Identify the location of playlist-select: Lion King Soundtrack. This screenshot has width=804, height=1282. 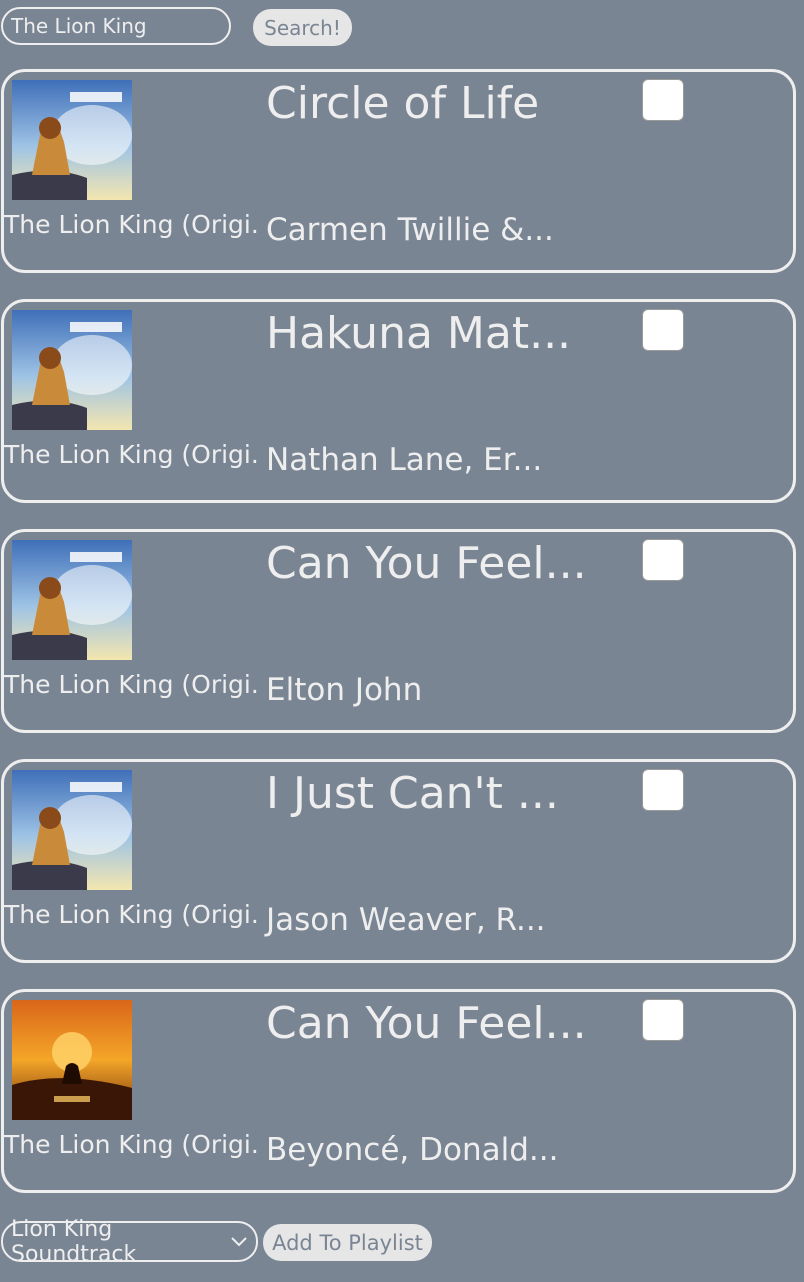
(129, 1242).